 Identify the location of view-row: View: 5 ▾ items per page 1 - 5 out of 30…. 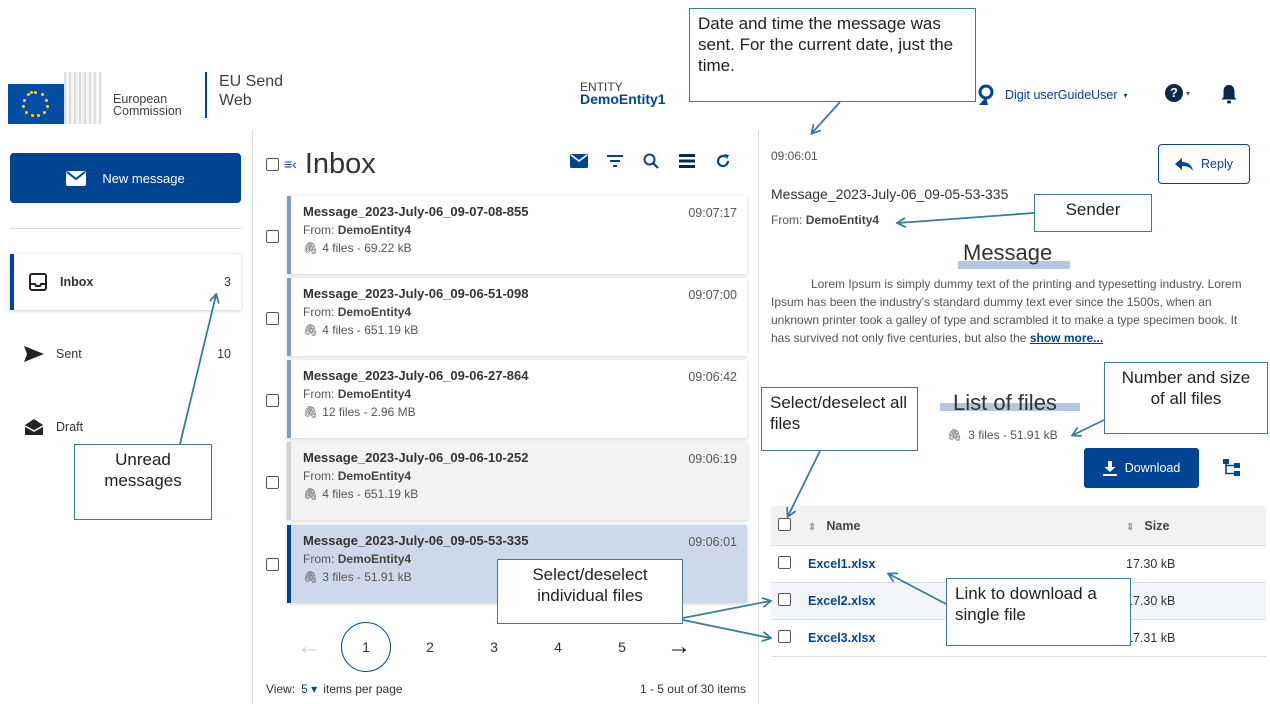
(506, 689).